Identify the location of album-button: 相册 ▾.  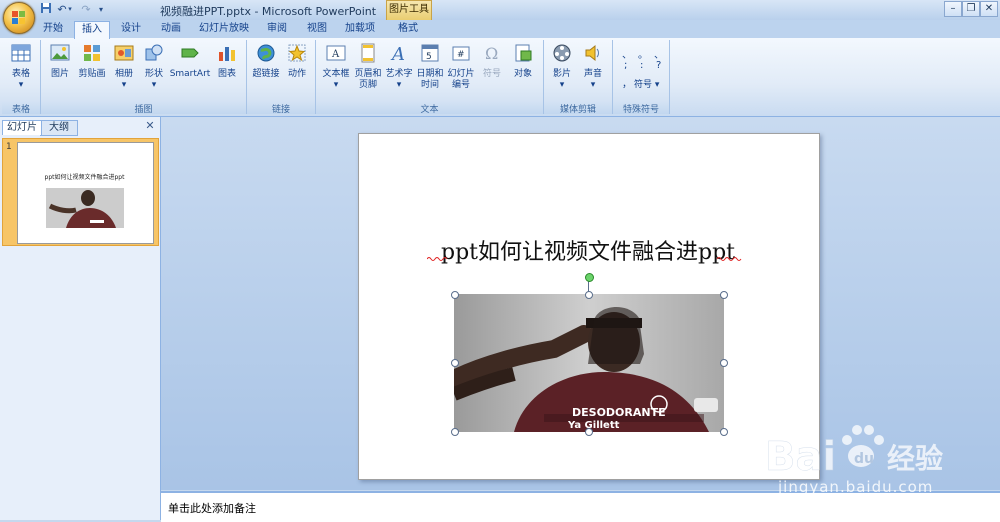
(124, 67).